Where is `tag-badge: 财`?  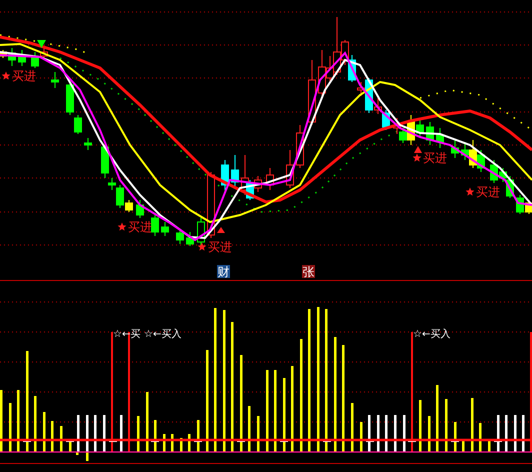 tag-badge: 财 is located at coordinates (223, 272).